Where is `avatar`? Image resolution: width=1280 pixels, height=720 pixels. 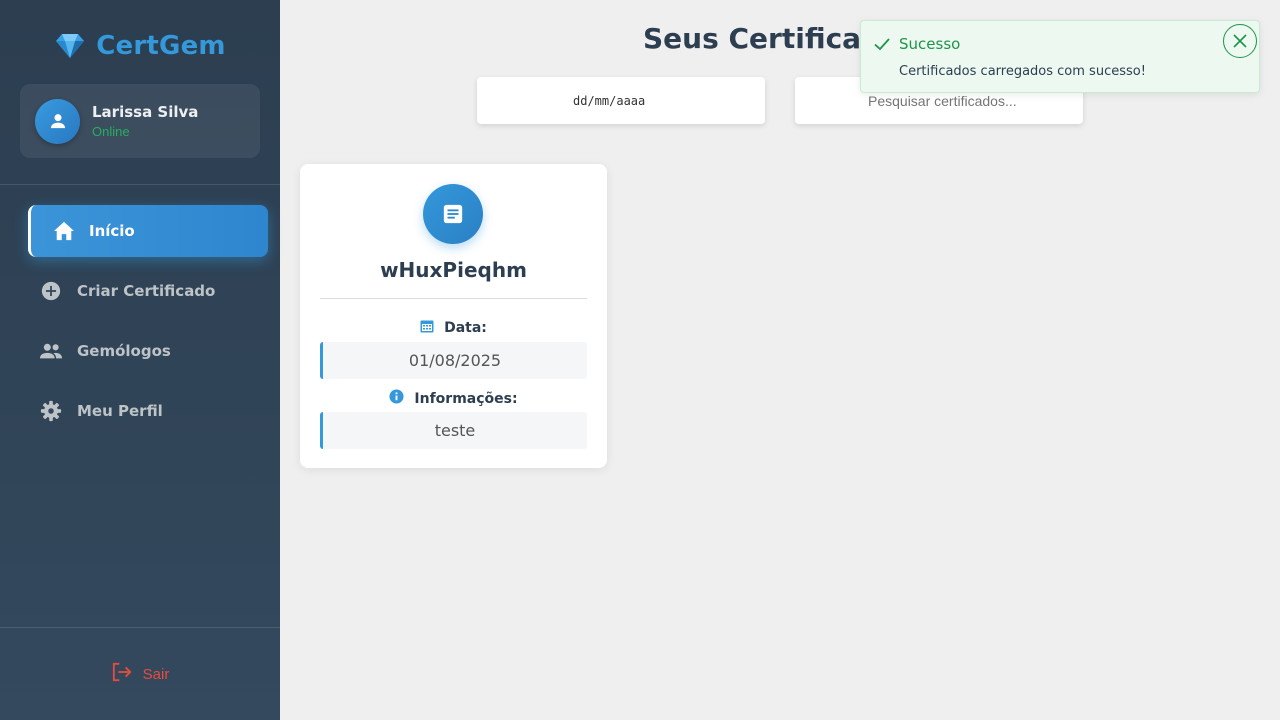
avatar is located at coordinates (57, 121).